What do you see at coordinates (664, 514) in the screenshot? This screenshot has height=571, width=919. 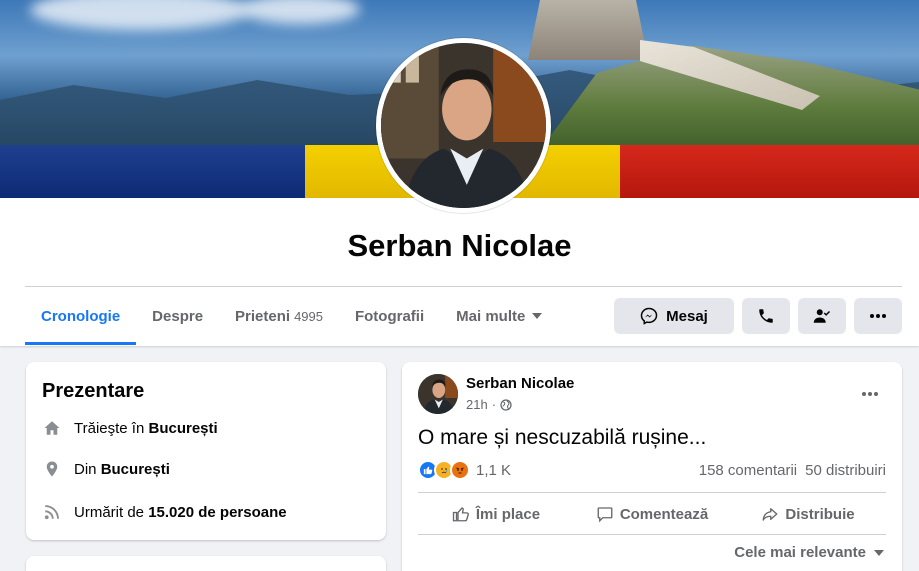 I see `comment-button-label: Comentează` at bounding box center [664, 514].